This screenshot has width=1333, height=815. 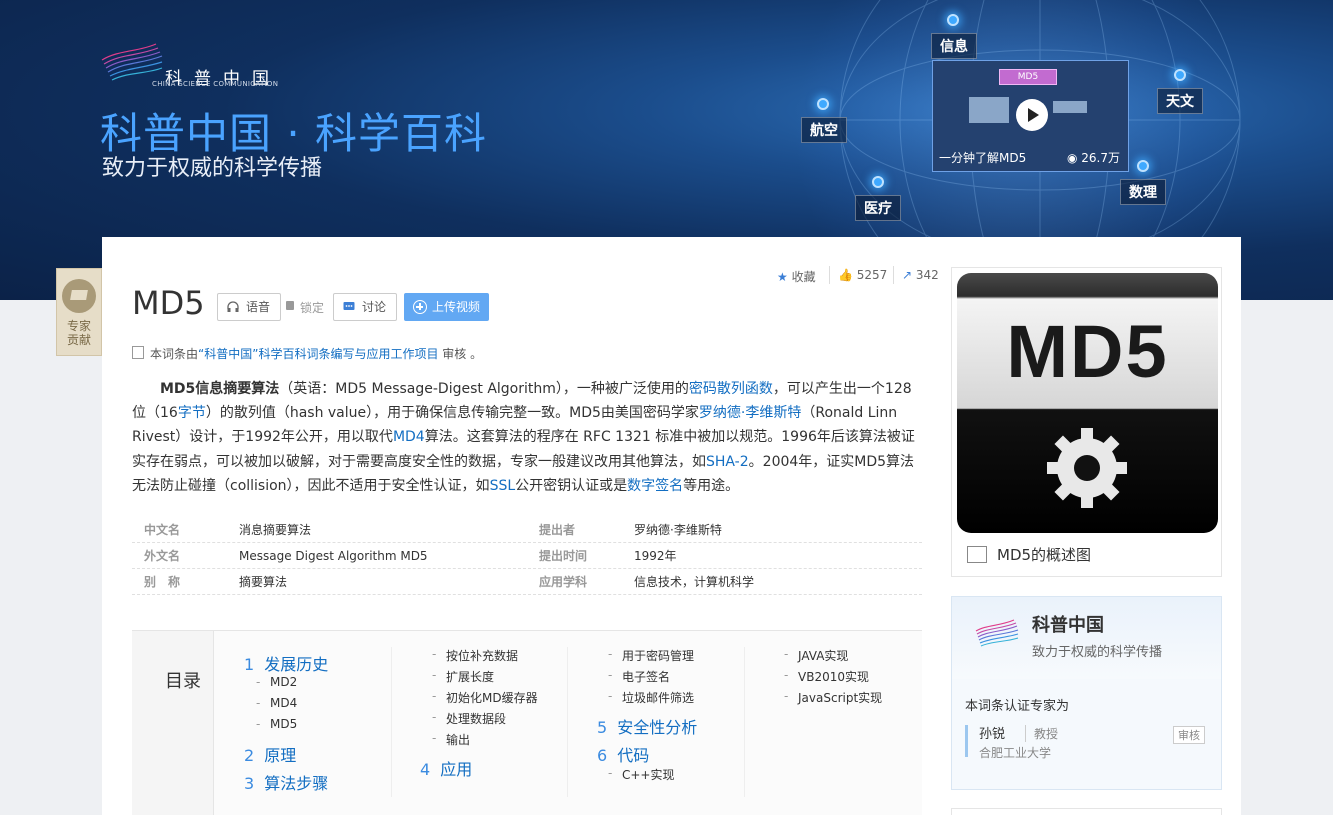 I want to click on link-rivest: 罗纳德·李维斯特, so click(x=750, y=413).